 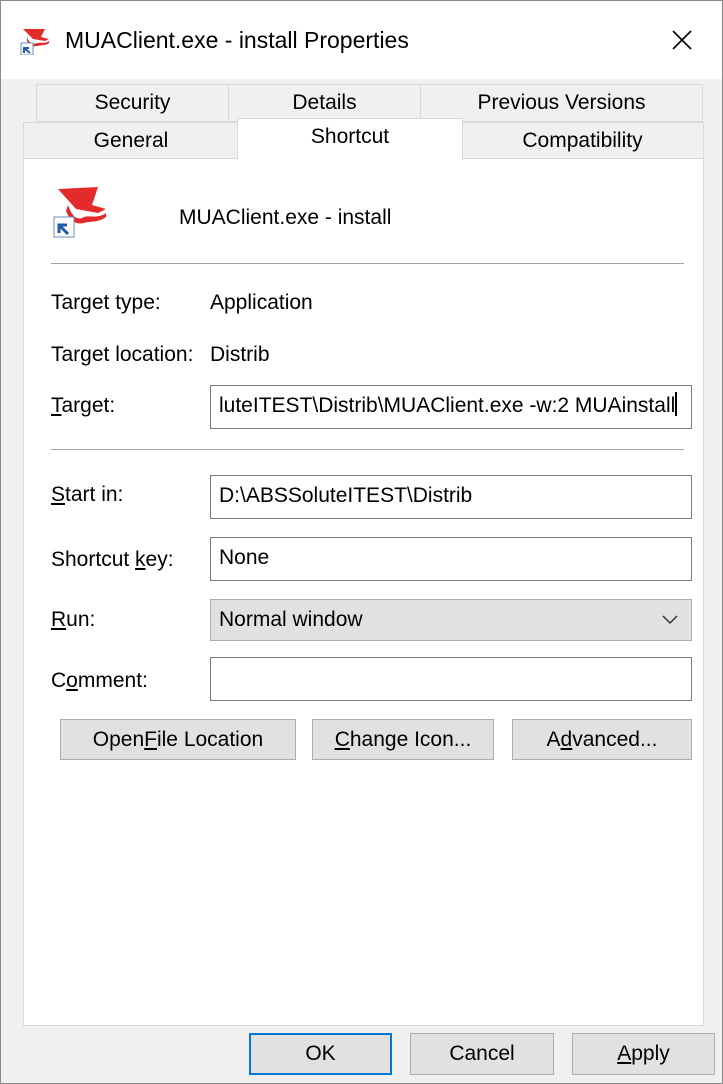 What do you see at coordinates (482, 1054) in the screenshot?
I see `cancel-button: Cancel` at bounding box center [482, 1054].